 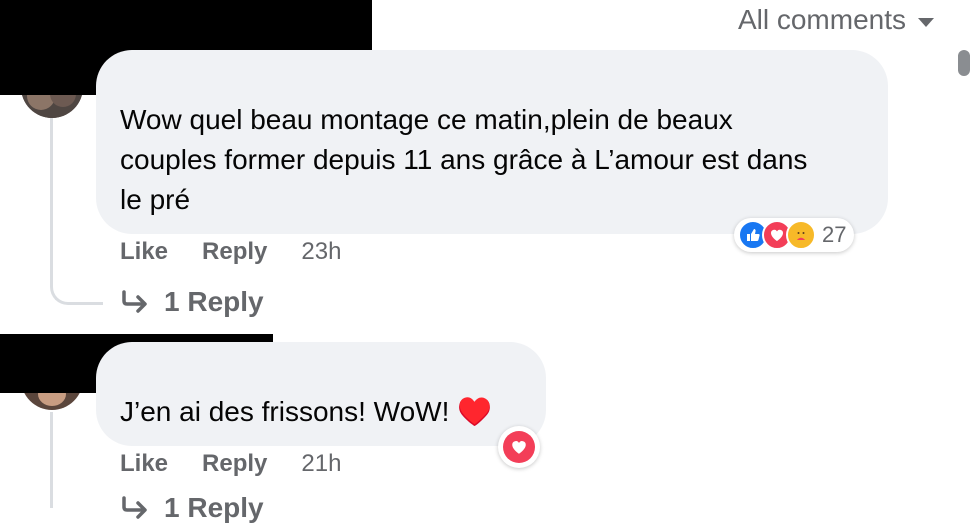 I want to click on comment-actions: Like Reply 21h, so click(x=230, y=464).